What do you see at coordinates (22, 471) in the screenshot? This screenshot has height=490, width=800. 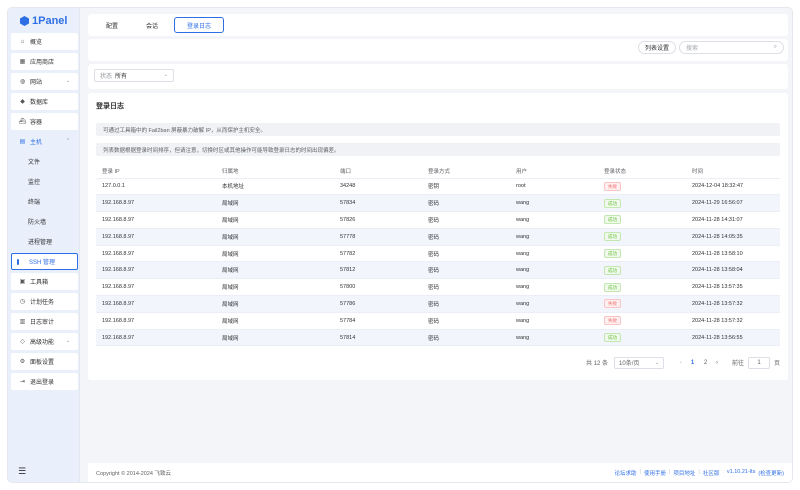 I see `collapse-menu-icon: ☰` at bounding box center [22, 471].